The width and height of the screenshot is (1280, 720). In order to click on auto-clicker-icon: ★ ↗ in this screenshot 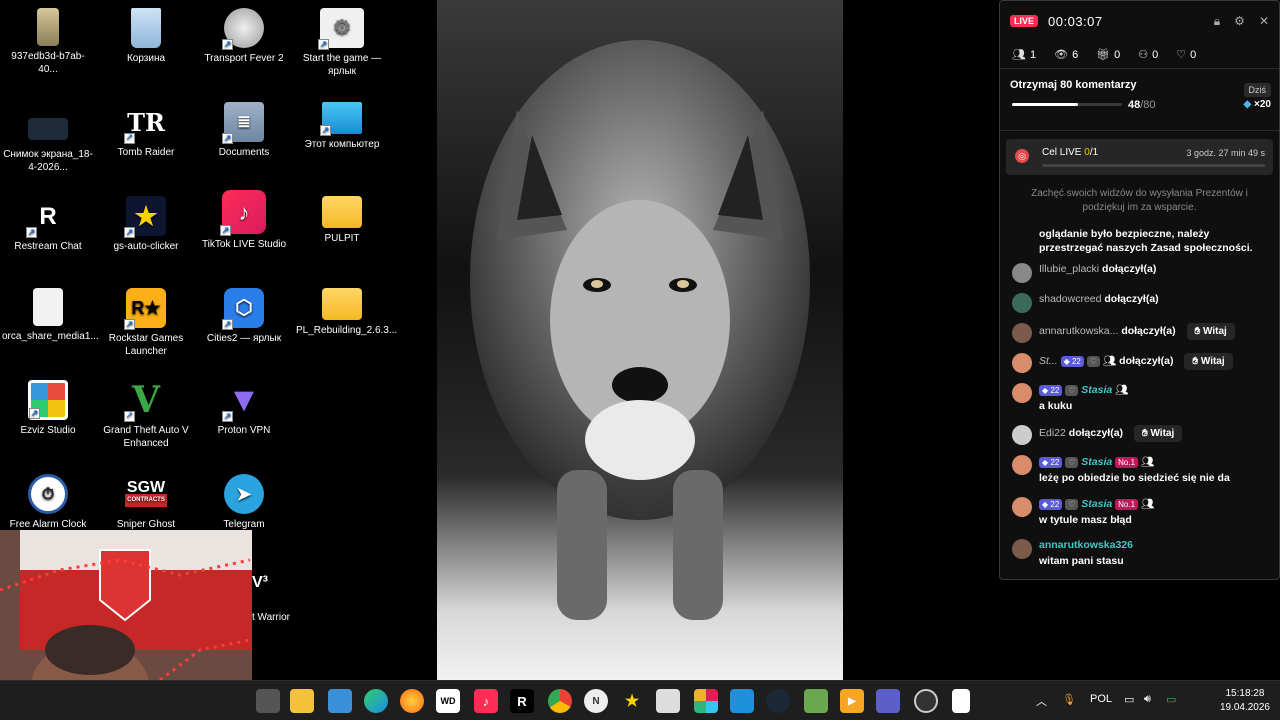, I will do `click(145, 217)`.